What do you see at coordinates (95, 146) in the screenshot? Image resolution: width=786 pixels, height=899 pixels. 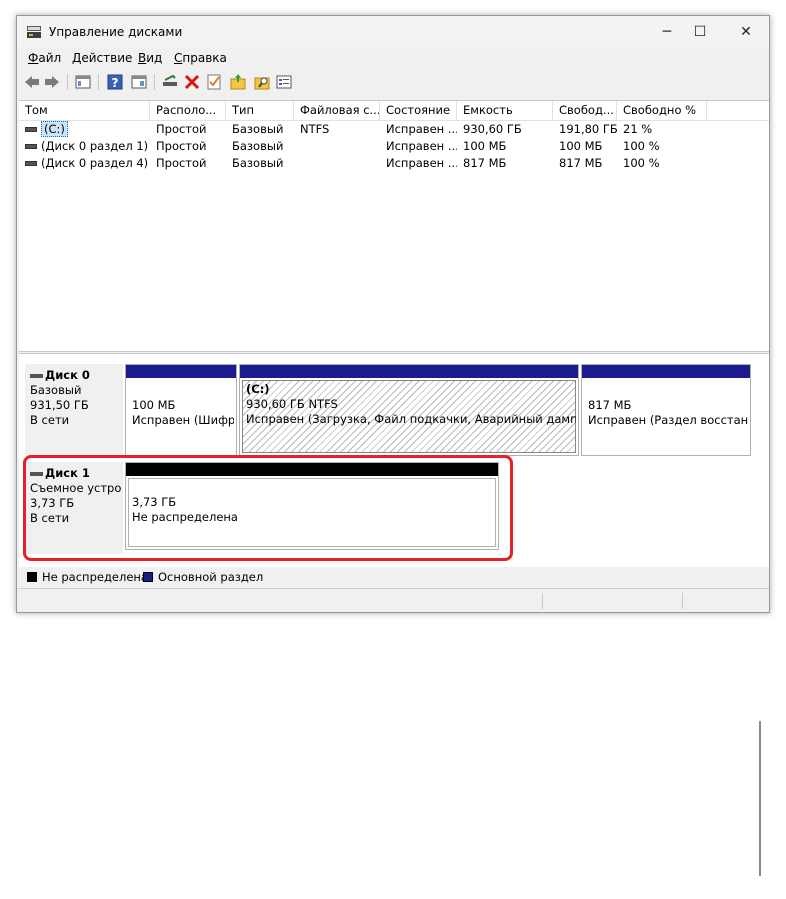 I see `volume-name: (Диск 0 раздел 1)` at bounding box center [95, 146].